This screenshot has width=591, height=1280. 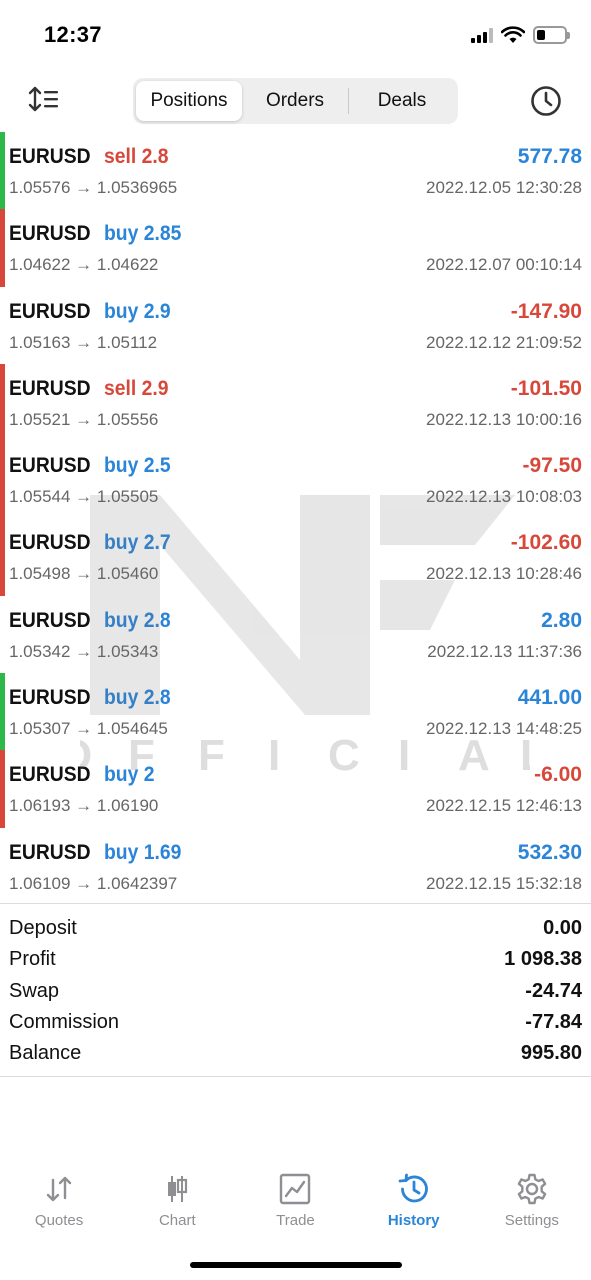 I want to click on tab-orders: Orders, so click(x=295, y=101).